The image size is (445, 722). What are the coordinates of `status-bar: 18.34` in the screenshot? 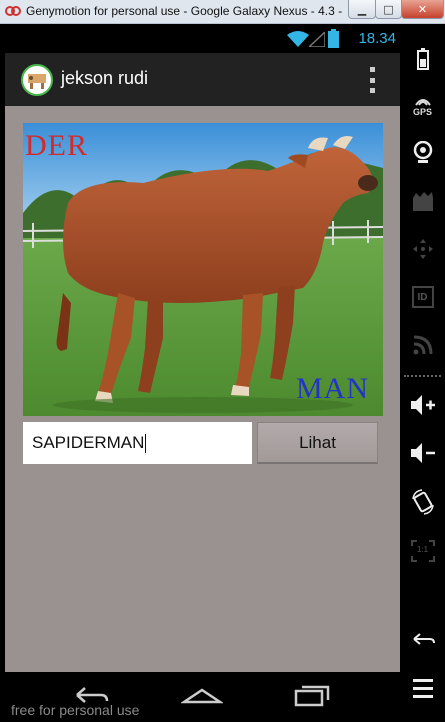 It's located at (202, 38).